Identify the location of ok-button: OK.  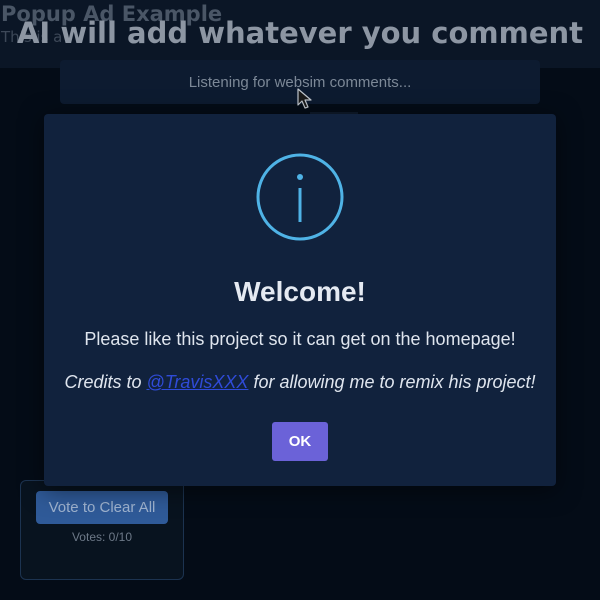
(300, 441).